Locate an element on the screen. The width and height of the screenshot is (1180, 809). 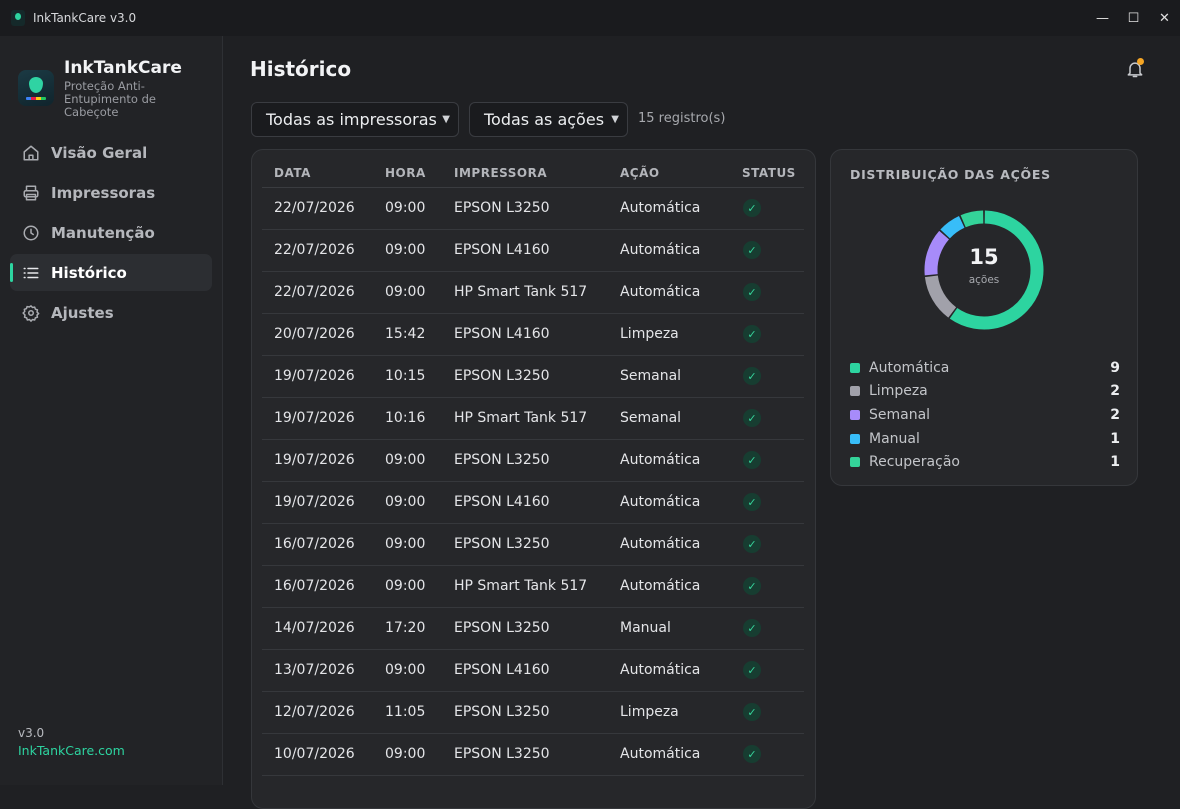
table-row: 10/07/2026 09:00 EPSON L3250 Automática ✓ is located at coordinates (533, 754).